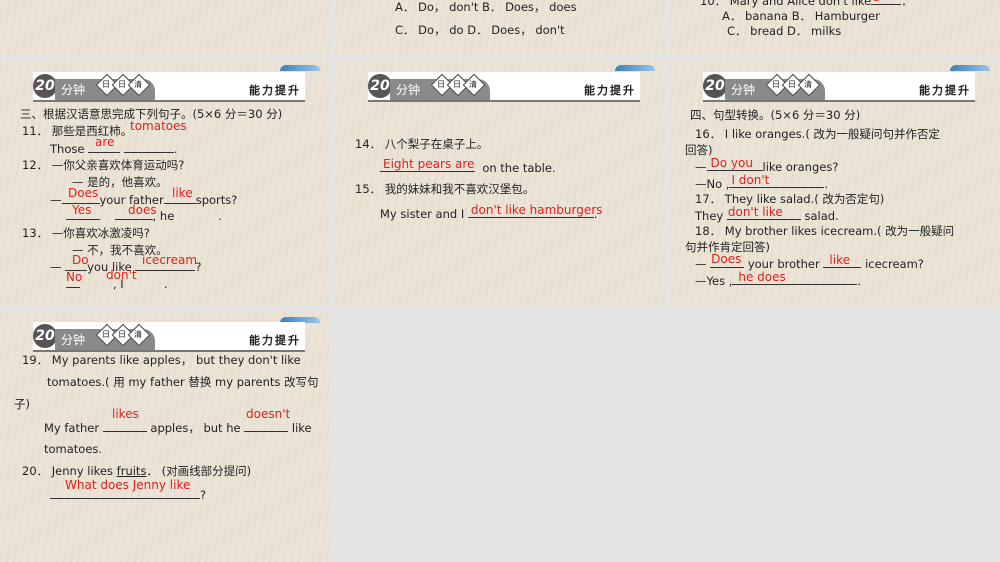  Describe the element at coordinates (142, 210) in the screenshot. I see `q12-answer-4: does` at that location.